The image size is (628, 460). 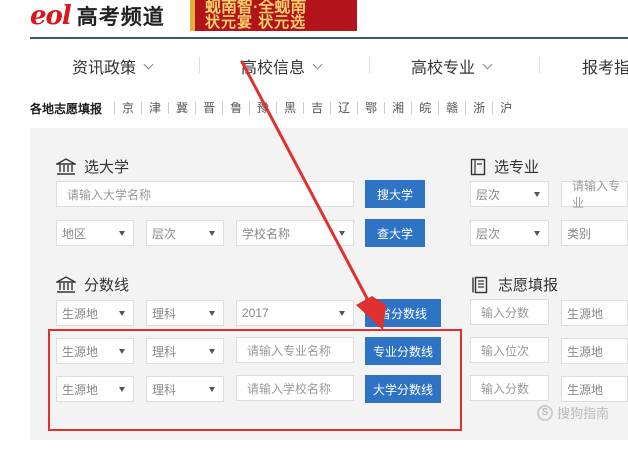 I want to click on promo-banner: 蚬南智·全蚬南 状元宴 状元选, so click(x=276, y=15).